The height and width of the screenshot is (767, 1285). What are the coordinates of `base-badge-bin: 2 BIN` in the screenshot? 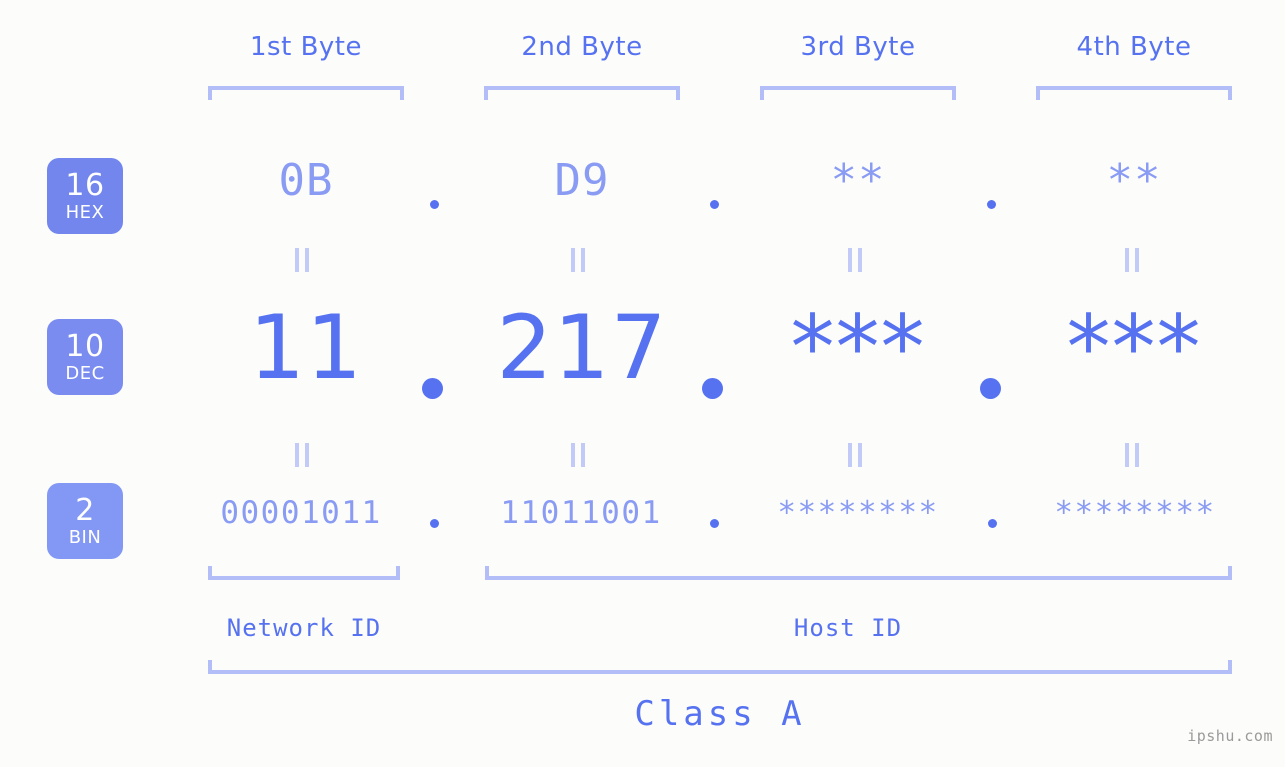 It's located at (85, 521).